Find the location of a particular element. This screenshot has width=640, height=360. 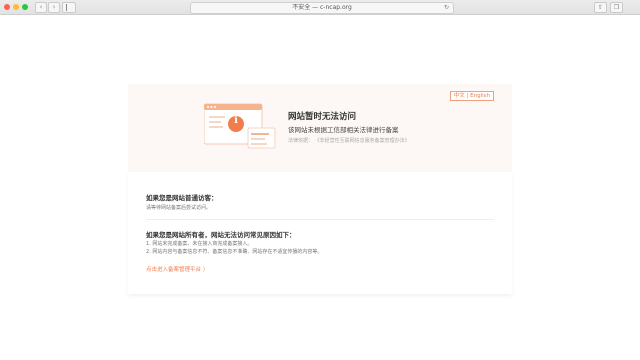

browser-toolbar: ‹ › 不安全 — c-ncap.org ↻ ⇧ ❐ is located at coordinates (320, 7).